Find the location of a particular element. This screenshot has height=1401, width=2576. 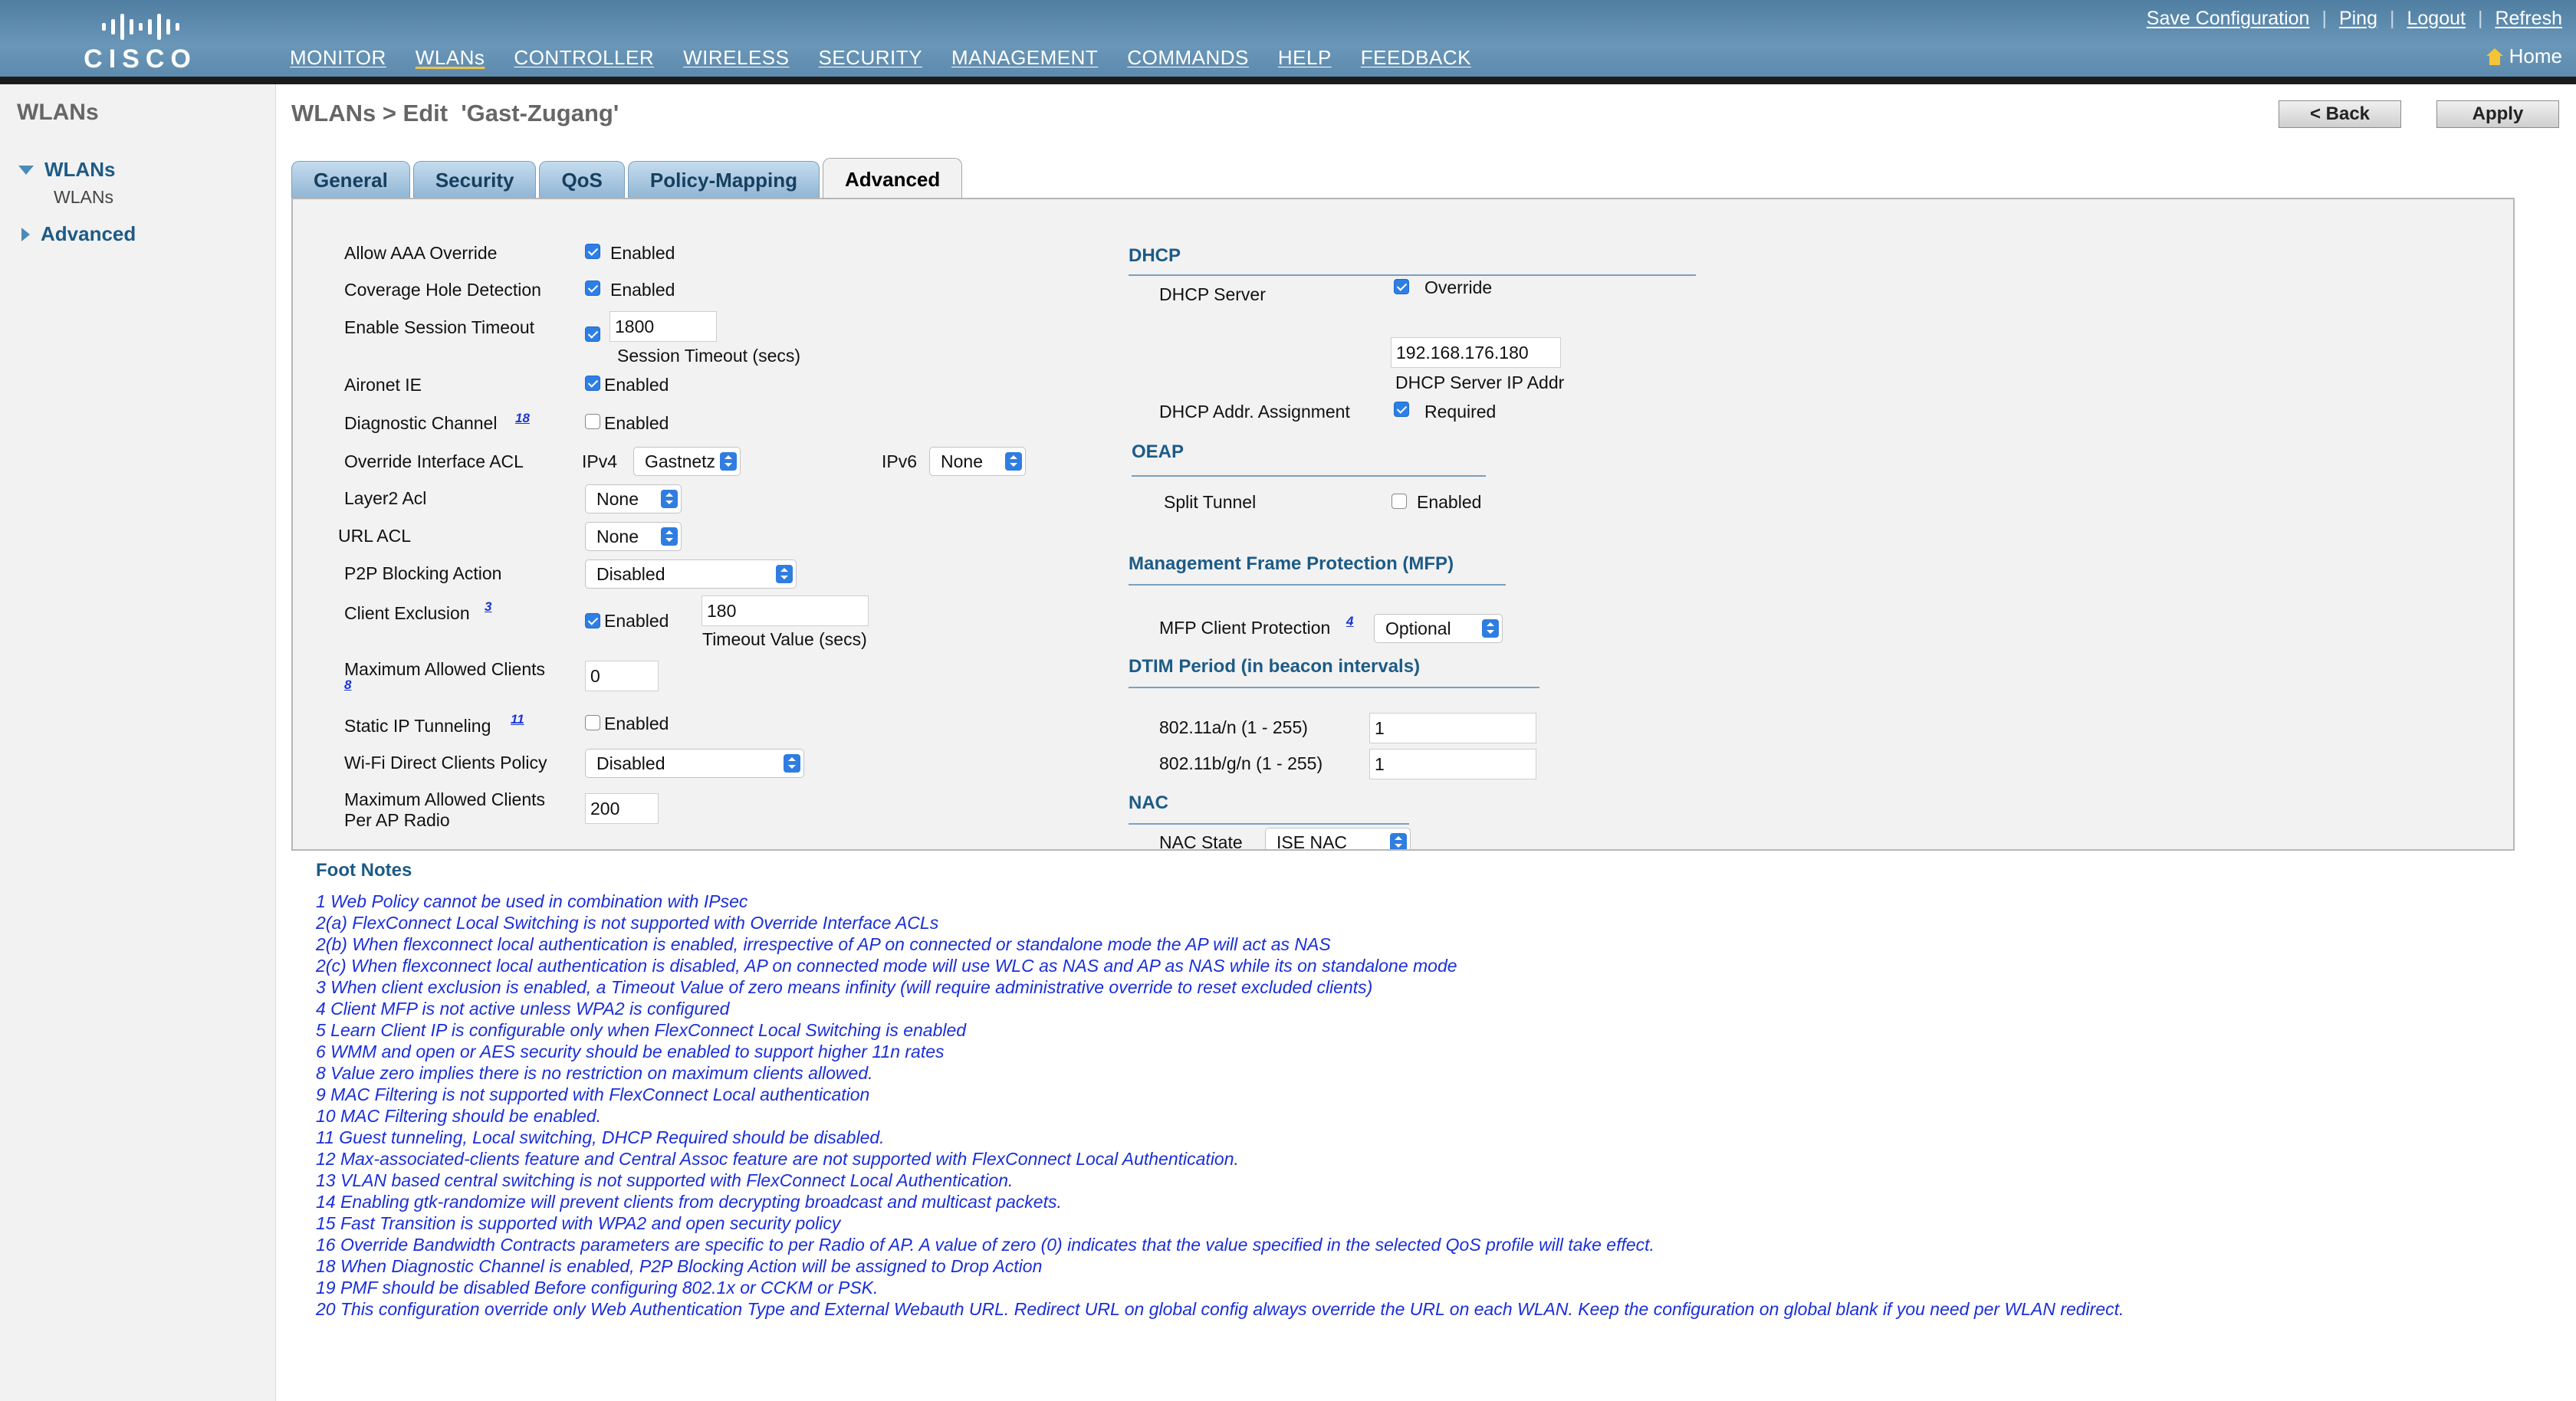

exclusion-timeout-caption: Timeout Value (secs) is located at coordinates (784, 639).